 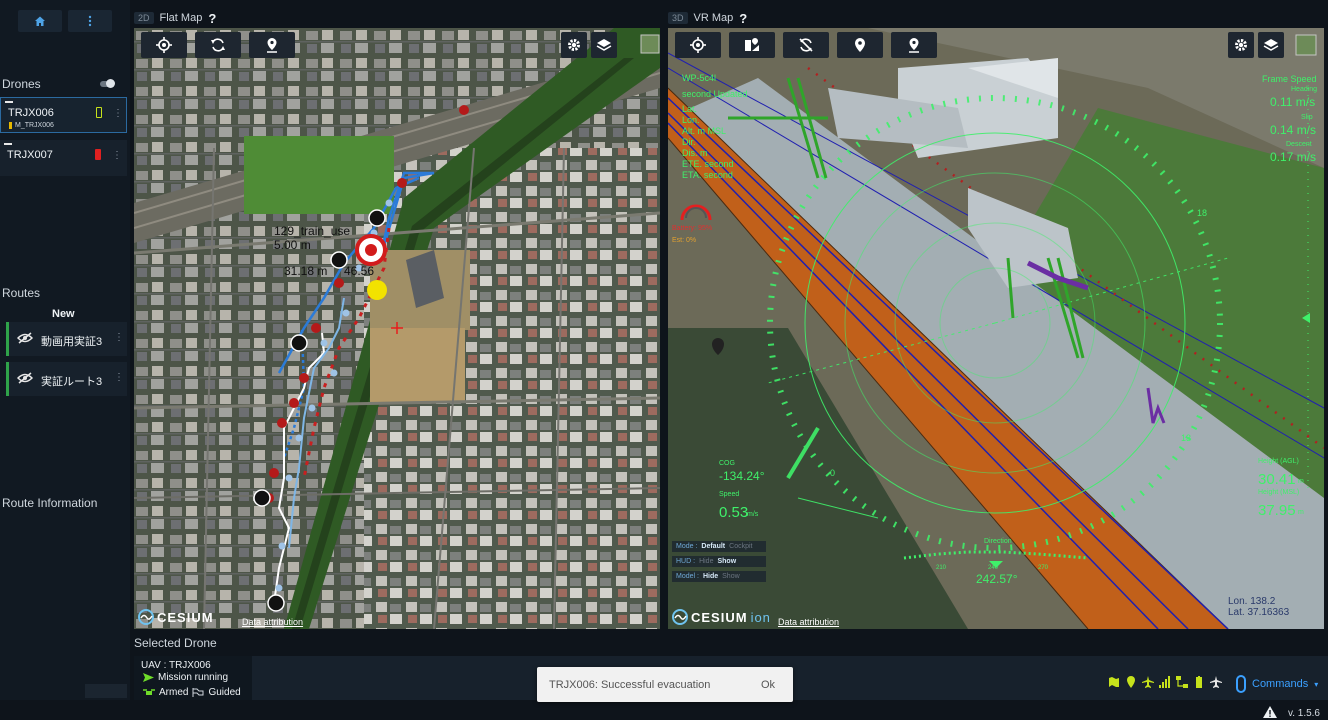 What do you see at coordinates (63, 115) in the screenshot?
I see `drone-item-trjx006: TRJX006 M_TRJX006 ⋮` at bounding box center [63, 115].